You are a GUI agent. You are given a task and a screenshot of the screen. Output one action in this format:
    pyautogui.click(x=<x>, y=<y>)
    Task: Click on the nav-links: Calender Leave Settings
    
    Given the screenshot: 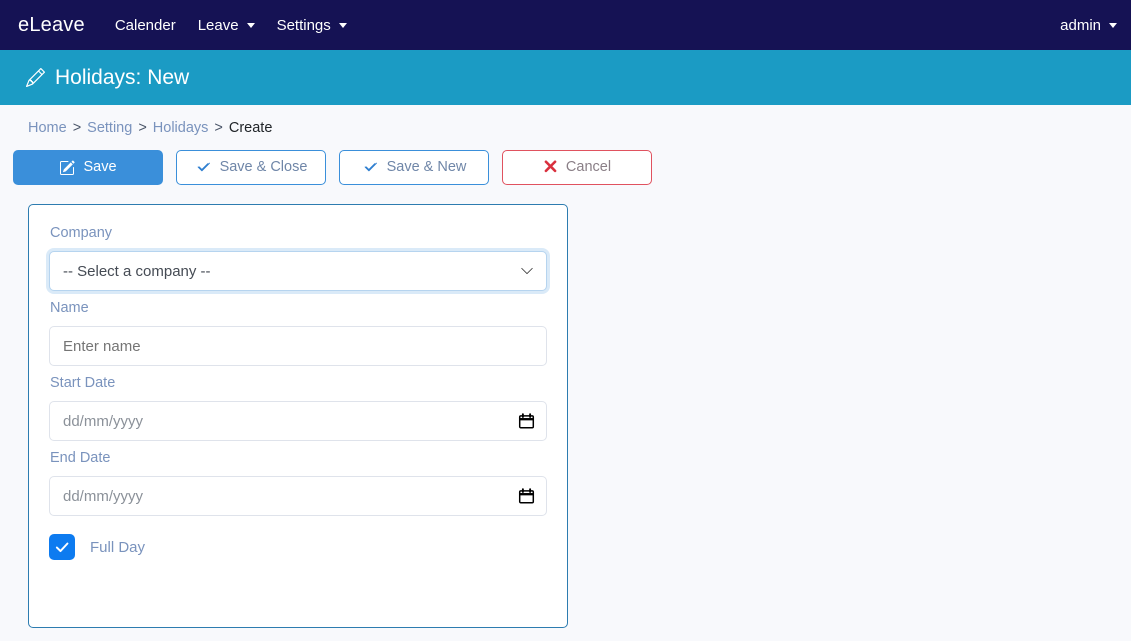 What is the action you would take?
    pyautogui.click(x=231, y=25)
    